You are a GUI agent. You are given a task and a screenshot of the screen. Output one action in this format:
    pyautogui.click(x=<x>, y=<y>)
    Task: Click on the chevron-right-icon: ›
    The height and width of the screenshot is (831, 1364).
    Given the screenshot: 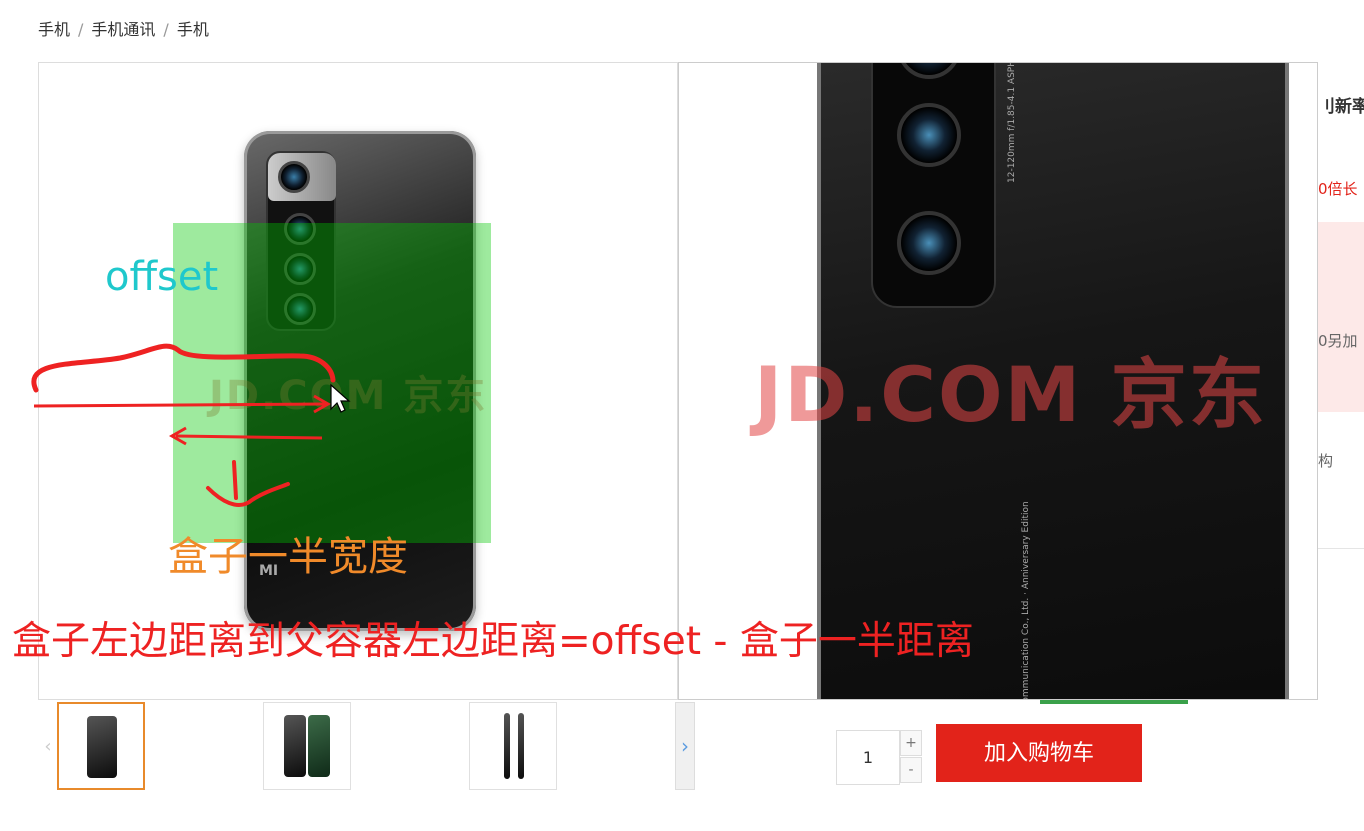 What is the action you would take?
    pyautogui.click(x=685, y=746)
    